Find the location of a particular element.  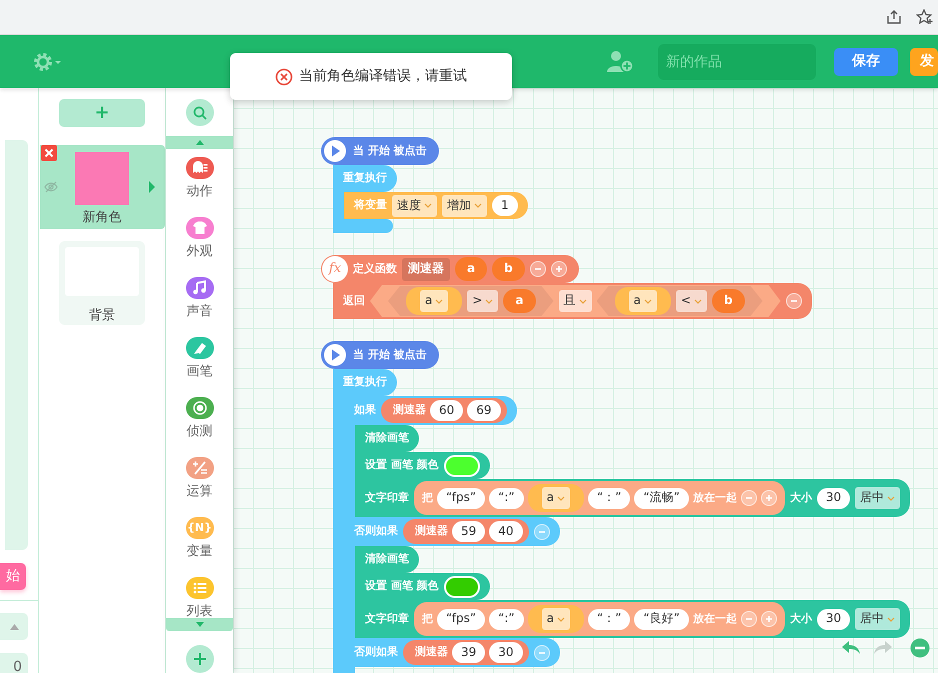

code-block: 将变量 速度 增加 1 is located at coordinates (436, 205).